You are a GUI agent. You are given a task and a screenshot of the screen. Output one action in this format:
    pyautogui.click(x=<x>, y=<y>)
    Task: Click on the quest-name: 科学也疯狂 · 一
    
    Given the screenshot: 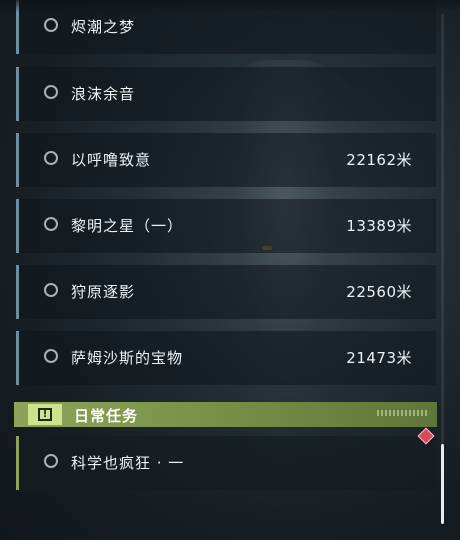 What is the action you would take?
    pyautogui.click(x=128, y=463)
    